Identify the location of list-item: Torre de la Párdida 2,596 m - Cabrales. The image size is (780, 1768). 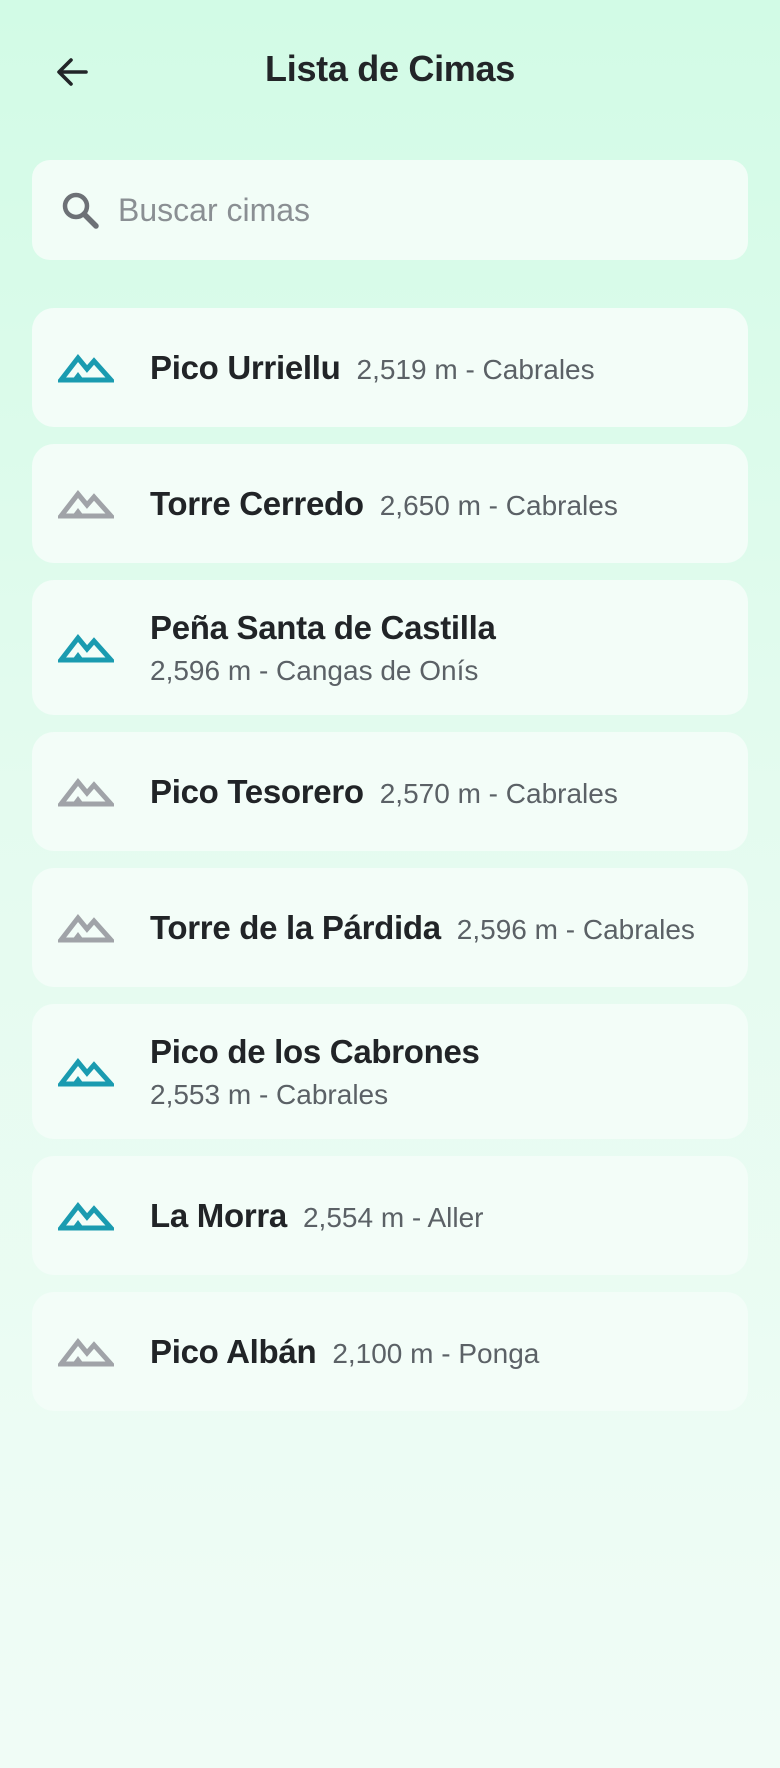
(390, 927).